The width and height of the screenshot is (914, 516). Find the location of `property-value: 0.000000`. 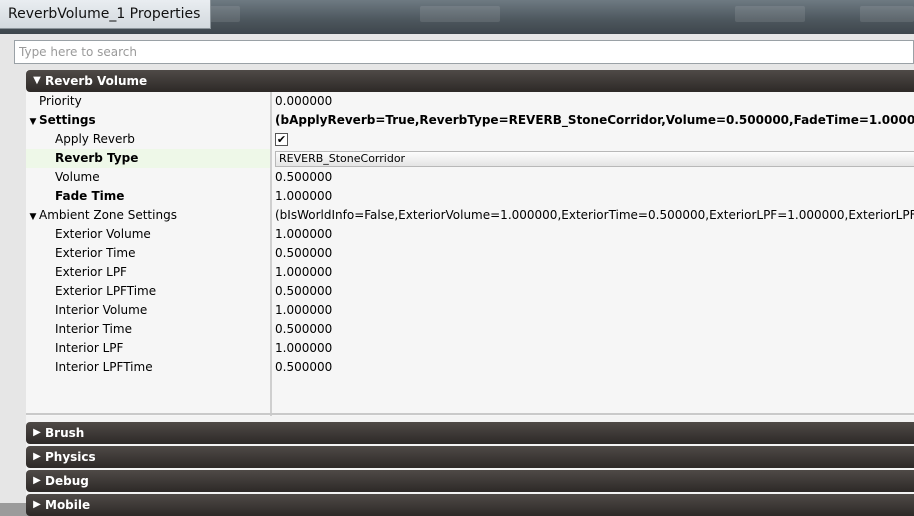

property-value: 0.000000 is located at coordinates (593, 101).